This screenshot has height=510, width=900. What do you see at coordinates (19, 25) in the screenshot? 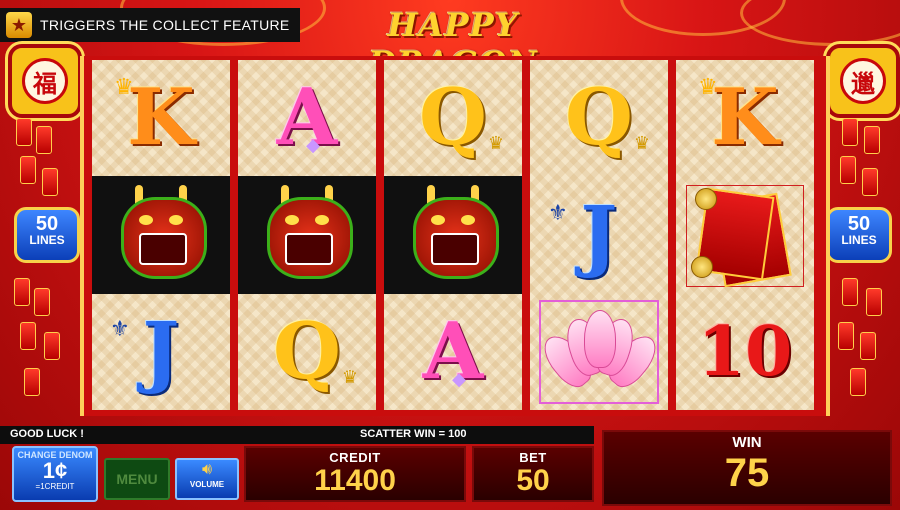
I see `star-icon: ★` at bounding box center [19, 25].